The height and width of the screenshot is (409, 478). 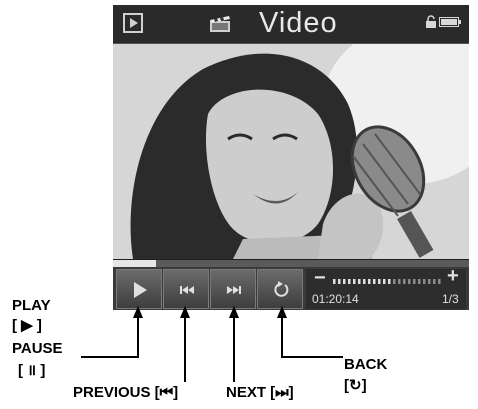 What do you see at coordinates (185, 312) in the screenshot?
I see `previous-callout-arrow` at bounding box center [185, 312].